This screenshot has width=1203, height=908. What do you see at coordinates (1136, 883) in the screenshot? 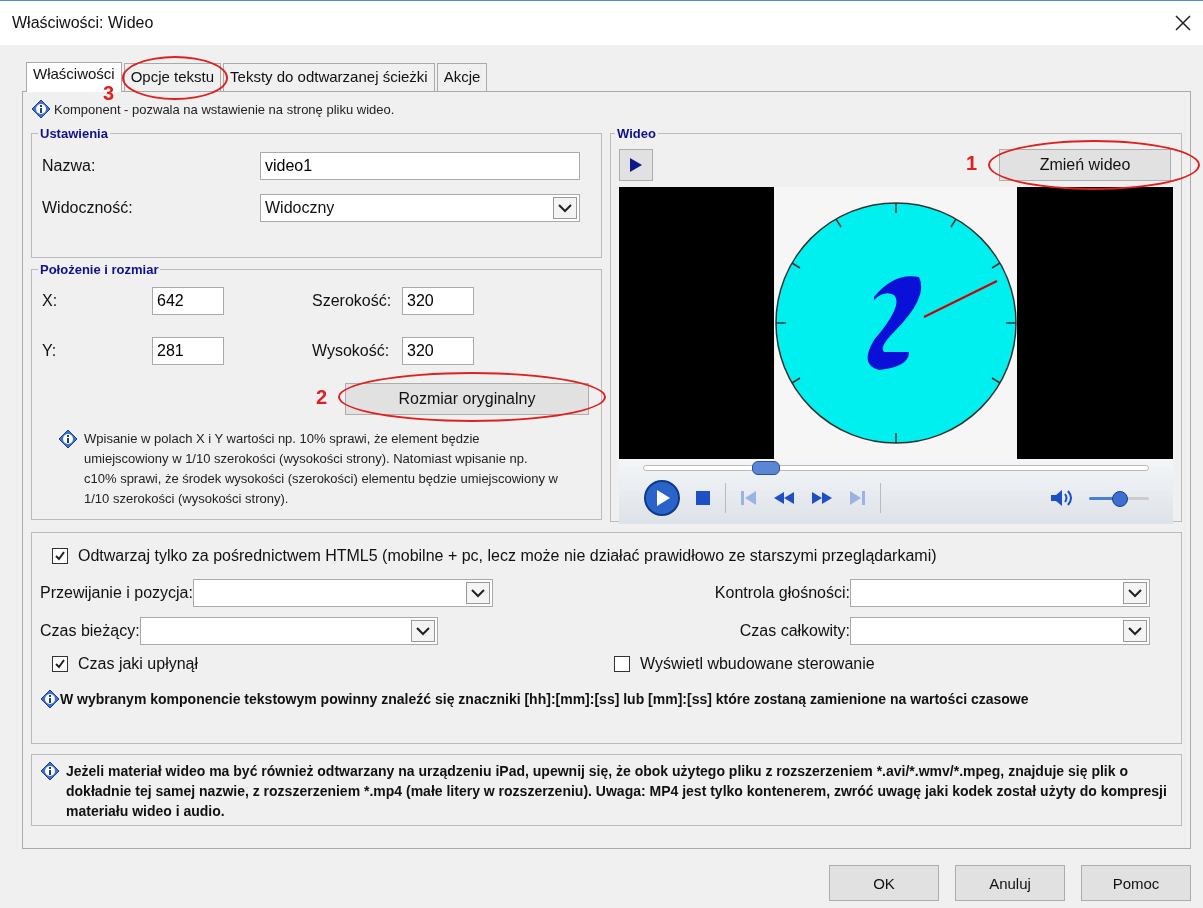
I see `dialog-button: Pomoc` at bounding box center [1136, 883].